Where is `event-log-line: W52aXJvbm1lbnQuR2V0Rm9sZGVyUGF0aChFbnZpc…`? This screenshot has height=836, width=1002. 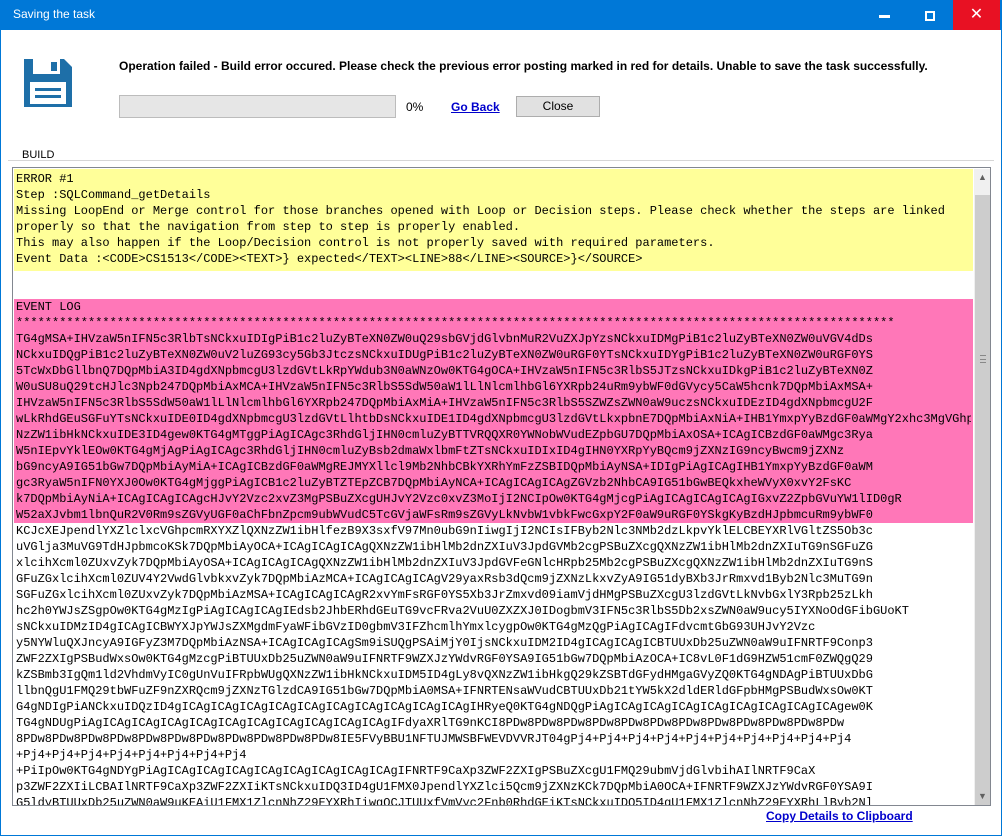
event-log-line: W52aXJvbm1lbnQuR2V0Rm9sZGVyUGF0aChFbnZpc… is located at coordinates (444, 515).